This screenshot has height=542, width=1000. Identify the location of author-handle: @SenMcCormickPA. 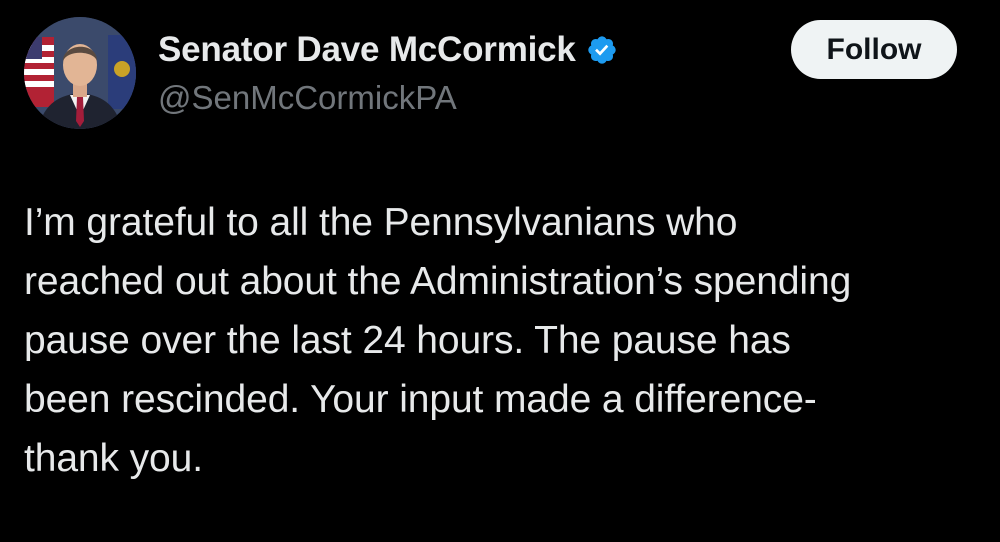
(307, 98).